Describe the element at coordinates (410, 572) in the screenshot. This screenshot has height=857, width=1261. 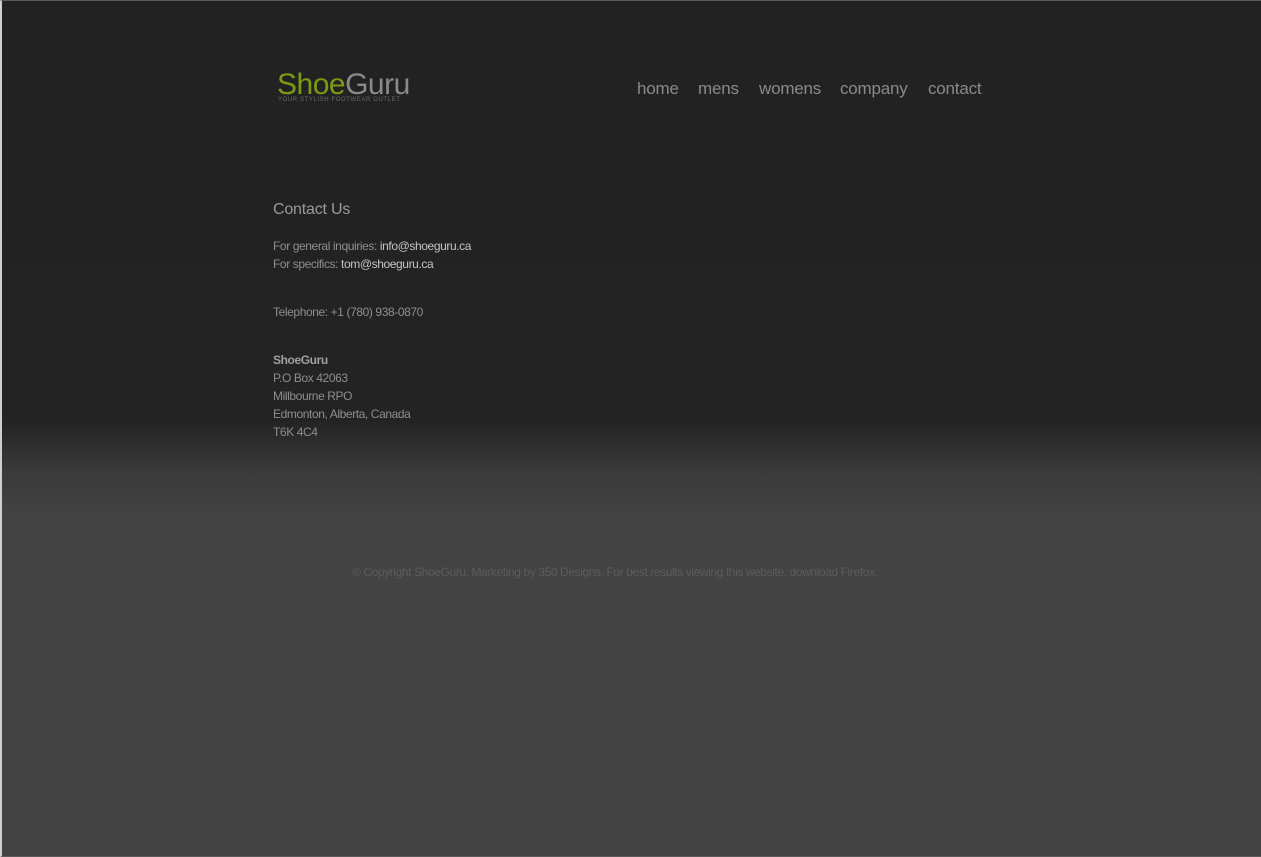
I see `footer-copyright: © Copyright ShoeGuru.` at that location.